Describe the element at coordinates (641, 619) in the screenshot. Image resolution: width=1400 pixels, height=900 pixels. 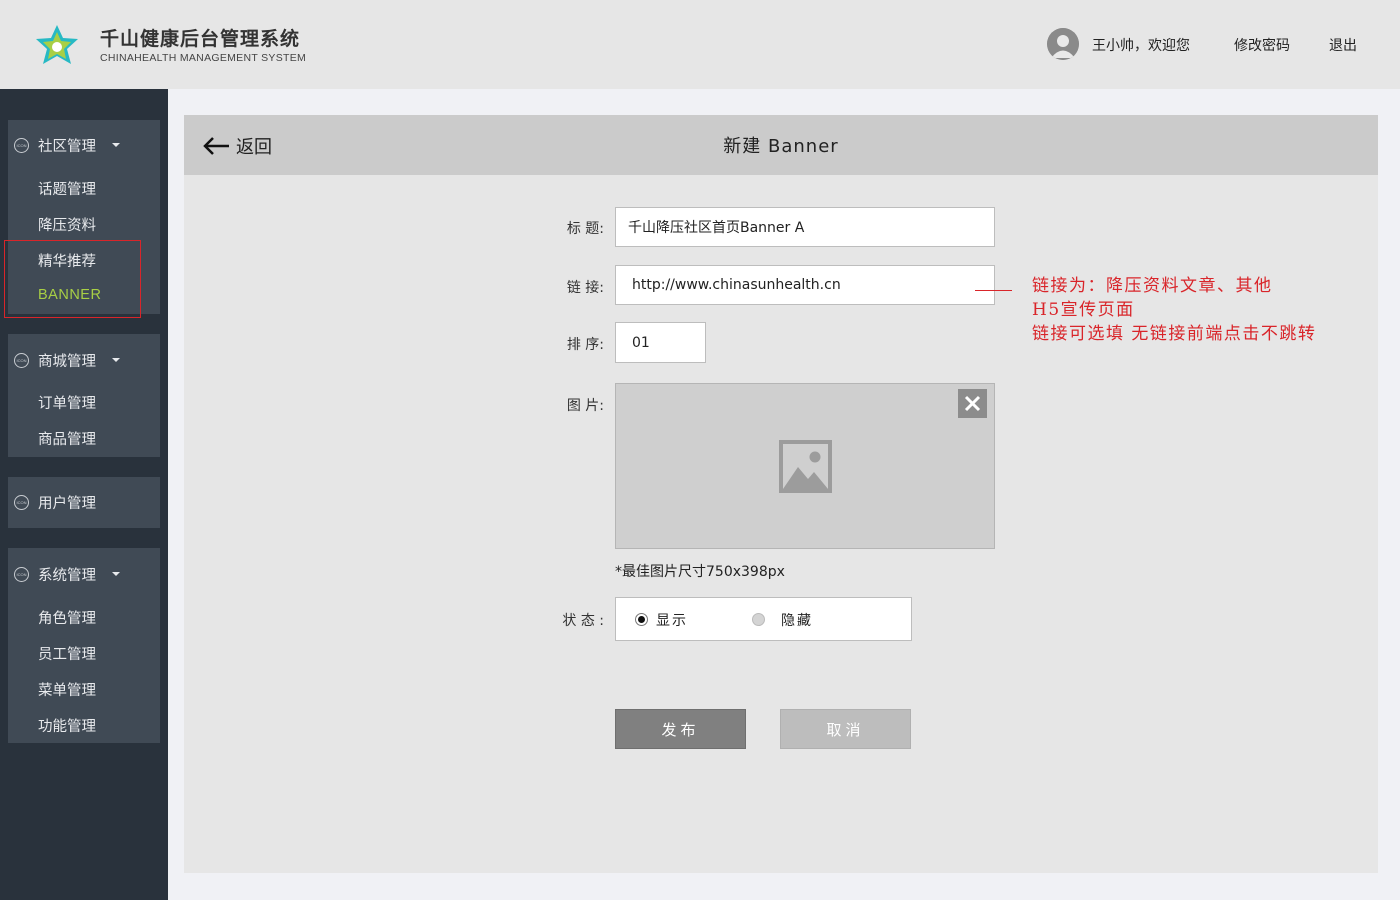
I see `status-show-radio` at that location.